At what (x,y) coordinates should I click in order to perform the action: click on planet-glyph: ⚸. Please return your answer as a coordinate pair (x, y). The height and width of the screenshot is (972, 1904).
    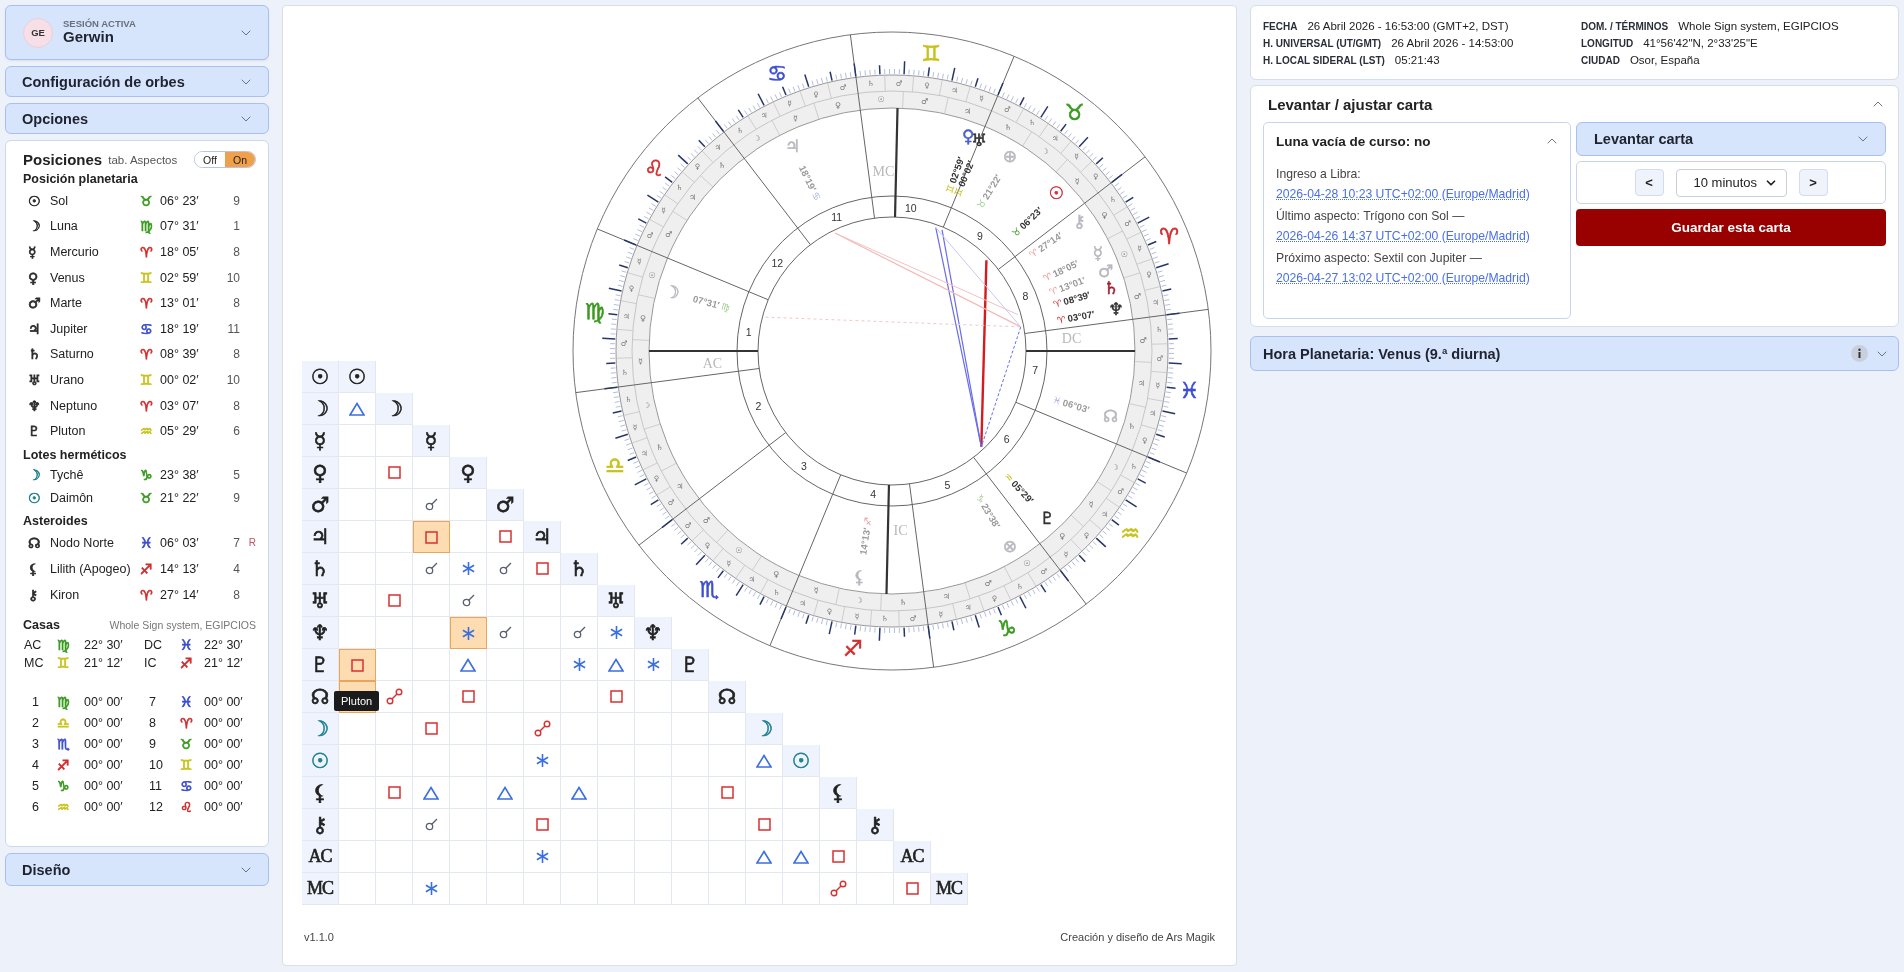
    Looking at the image, I should click on (859, 576).